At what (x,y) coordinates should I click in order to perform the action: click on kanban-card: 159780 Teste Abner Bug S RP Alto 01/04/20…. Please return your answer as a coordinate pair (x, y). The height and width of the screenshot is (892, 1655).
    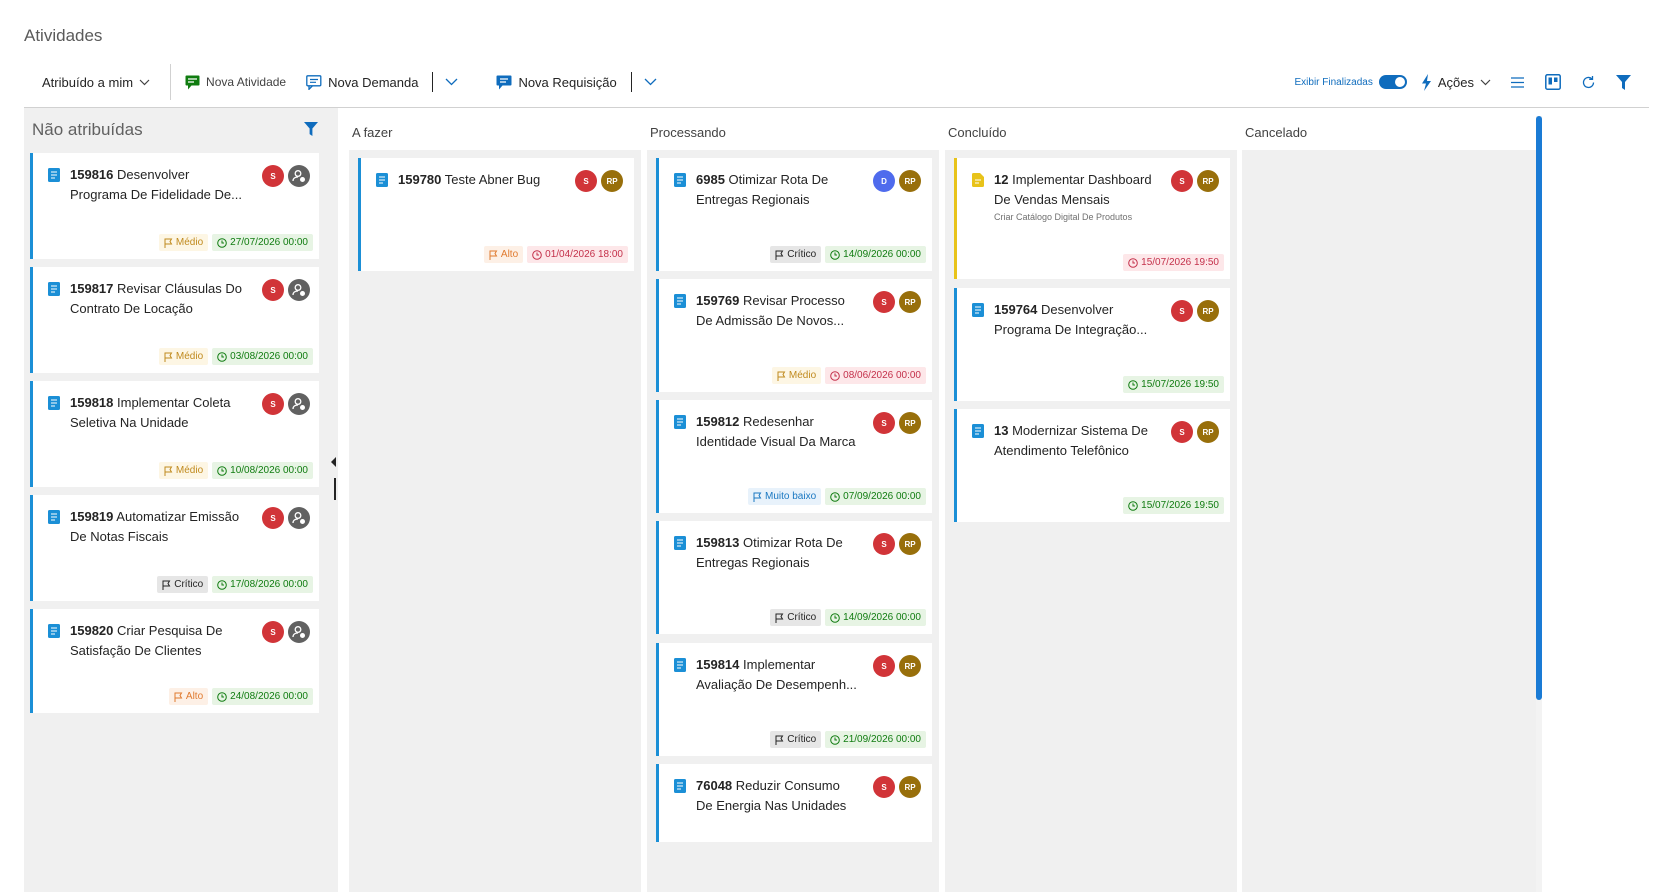
    Looking at the image, I should click on (496, 214).